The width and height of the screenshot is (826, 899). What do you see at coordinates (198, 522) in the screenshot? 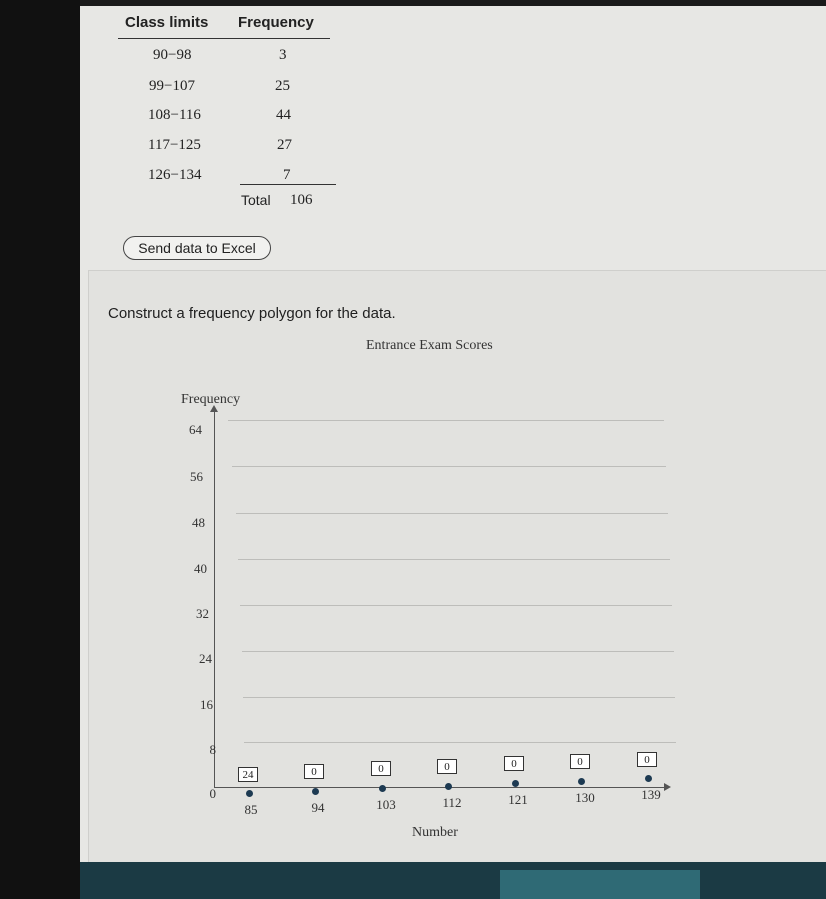
I see `y-tick-label: 48` at bounding box center [198, 522].